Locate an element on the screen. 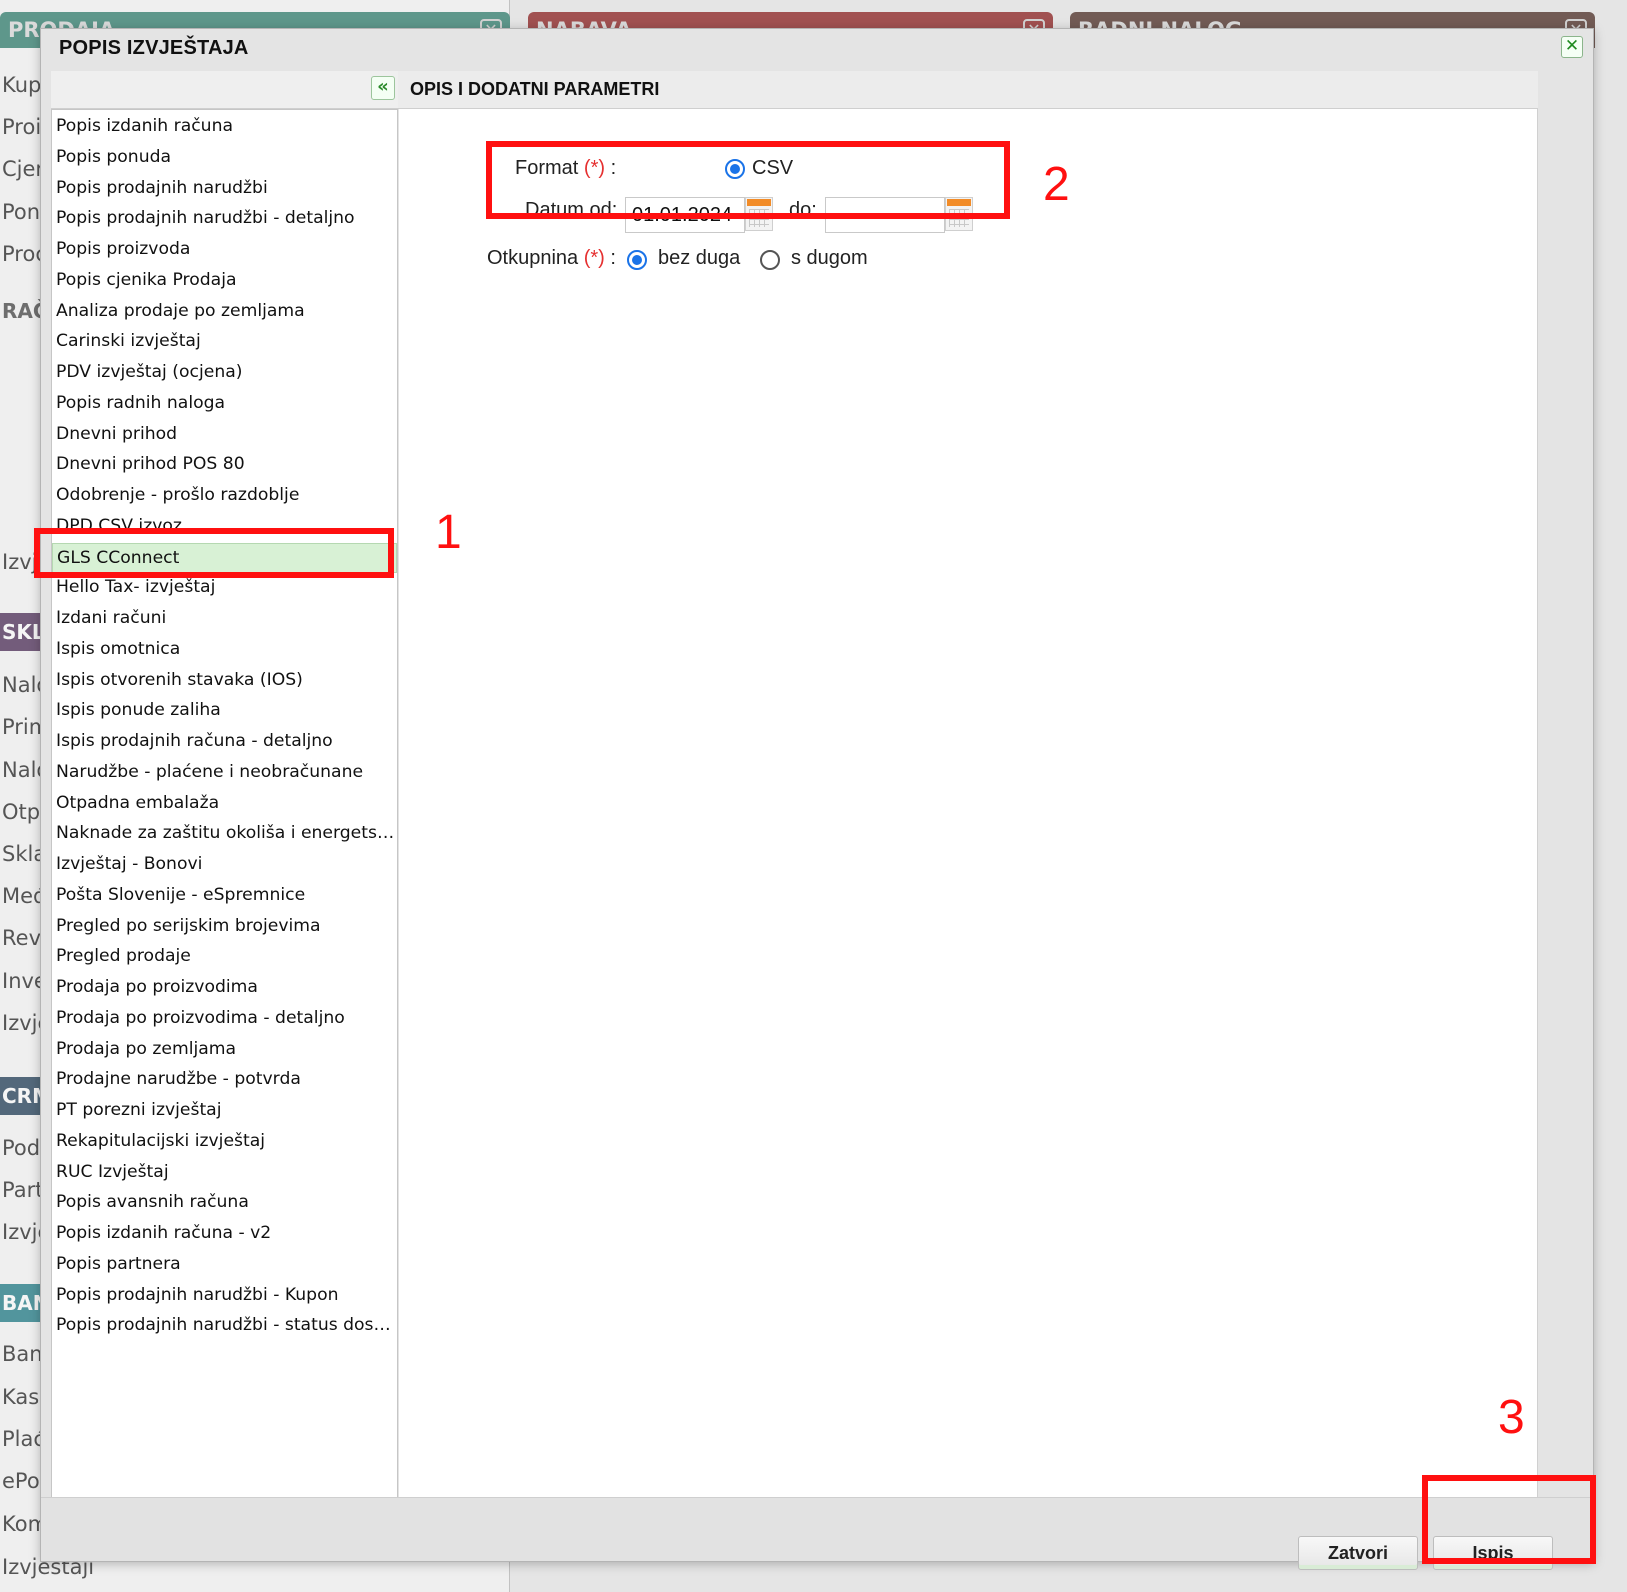  report-list-item: PDV izvještaj (ocjena) is located at coordinates (224, 373).